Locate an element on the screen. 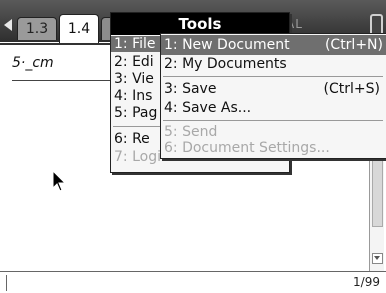 The width and height of the screenshot is (386, 293). scroll-down-icon is located at coordinates (377, 258).